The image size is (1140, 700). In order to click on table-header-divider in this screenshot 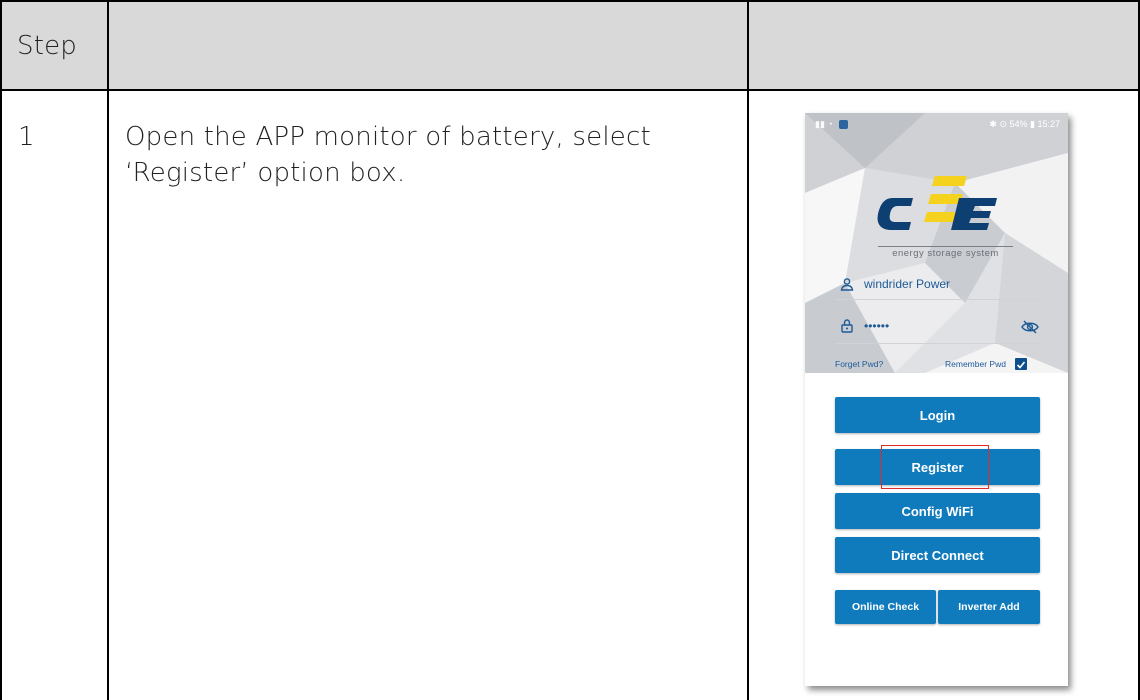, I will do `click(570, 90)`.